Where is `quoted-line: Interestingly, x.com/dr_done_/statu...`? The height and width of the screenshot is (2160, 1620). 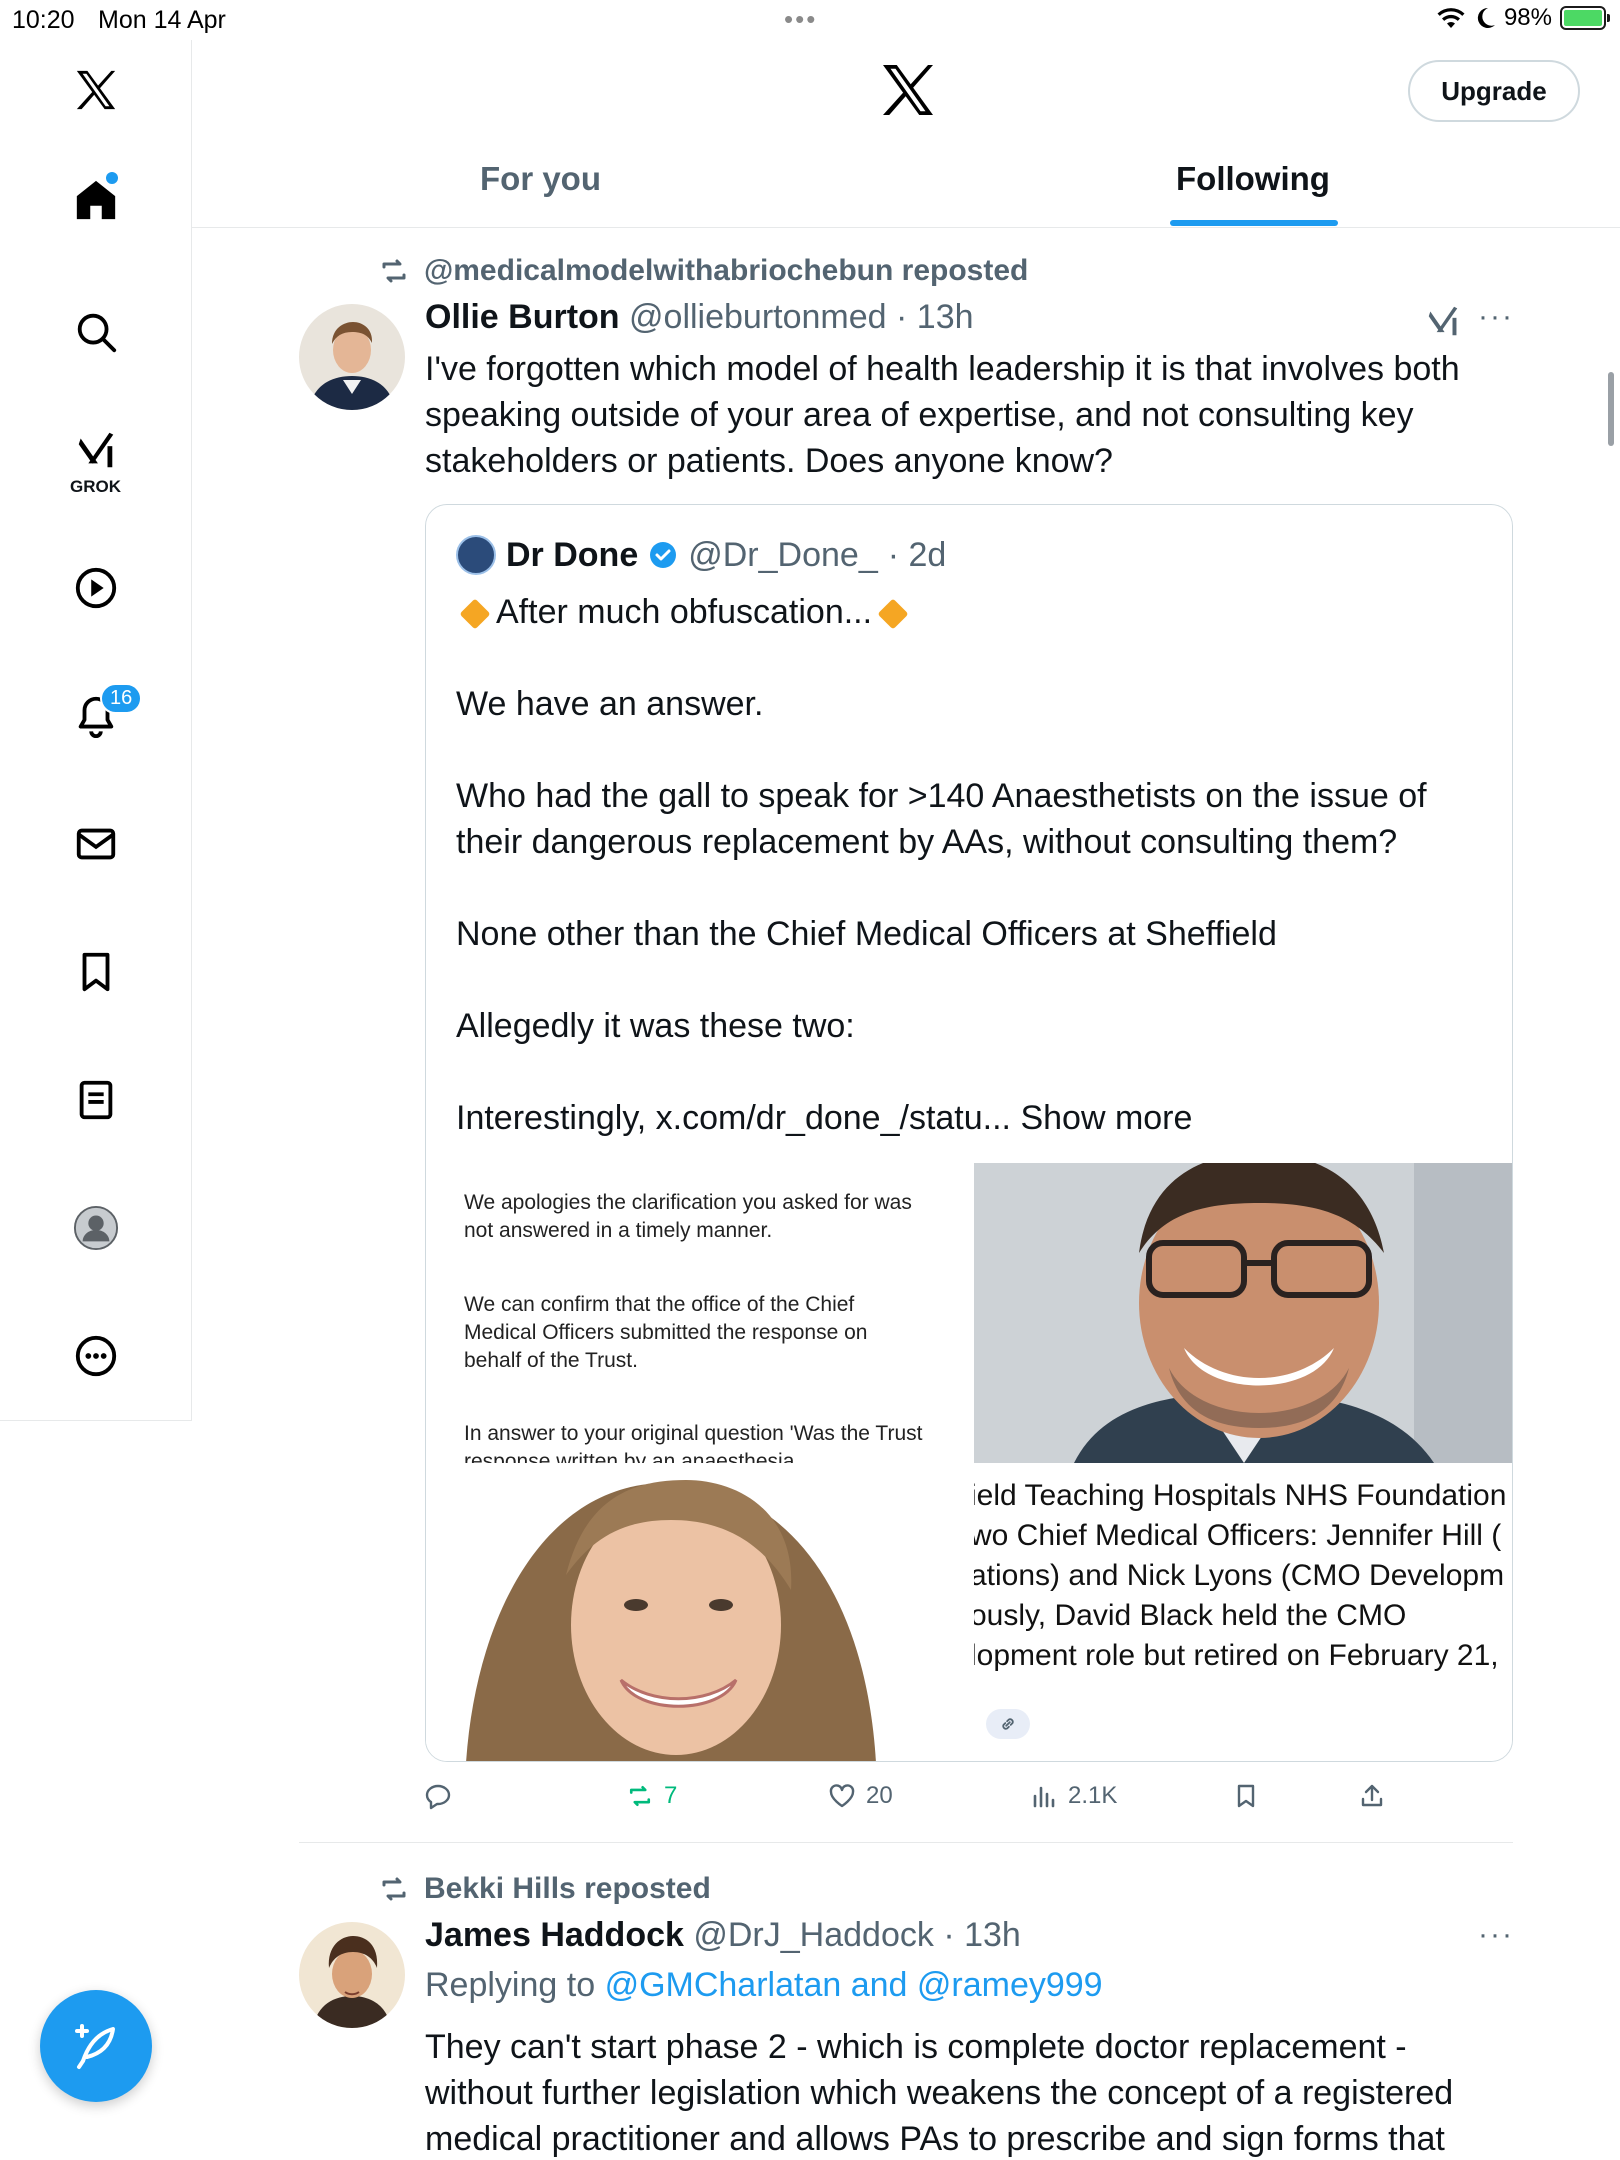 quoted-line: Interestingly, x.com/dr_done_/statu... is located at coordinates (733, 1118).